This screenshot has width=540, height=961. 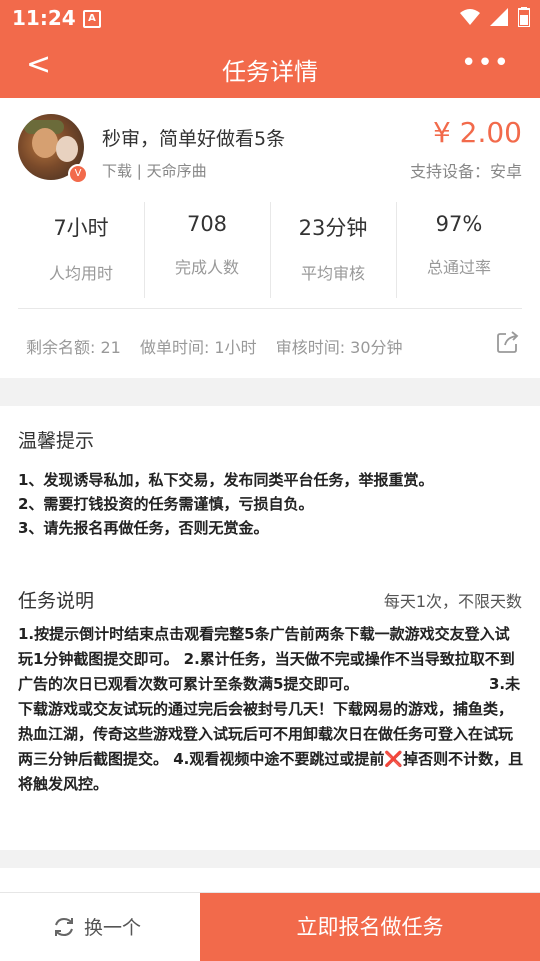 What do you see at coordinates (270, 308) in the screenshot?
I see `divider` at bounding box center [270, 308].